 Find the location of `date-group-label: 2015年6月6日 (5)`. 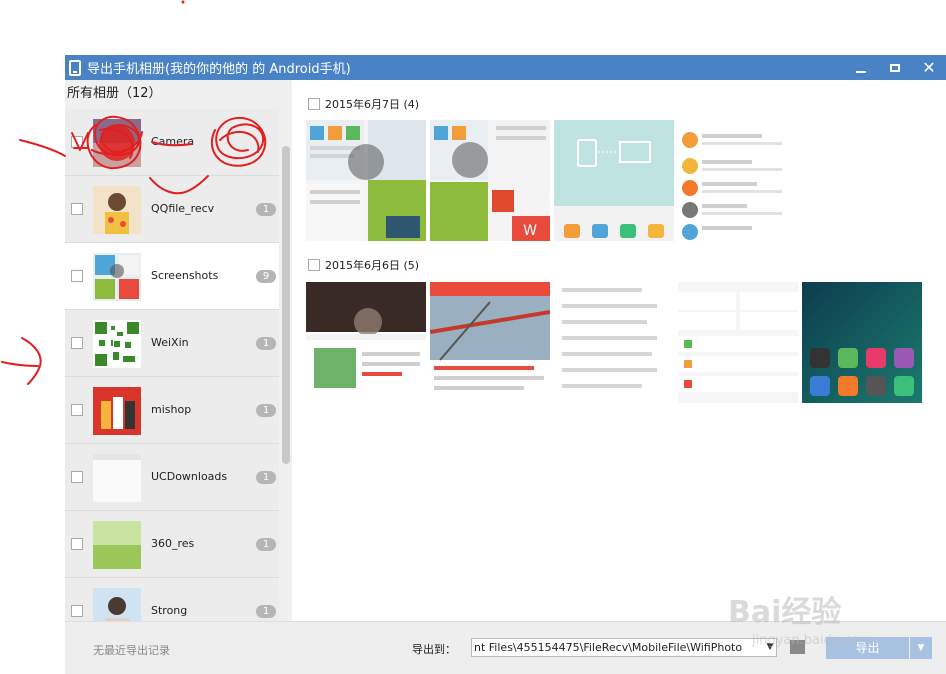

date-group-label: 2015年6月6日 (5) is located at coordinates (372, 265).